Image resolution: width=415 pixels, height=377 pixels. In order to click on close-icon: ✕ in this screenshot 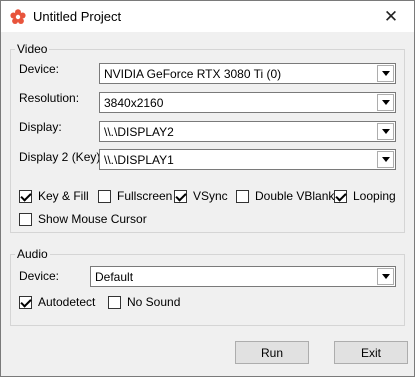, I will do `click(391, 16)`.